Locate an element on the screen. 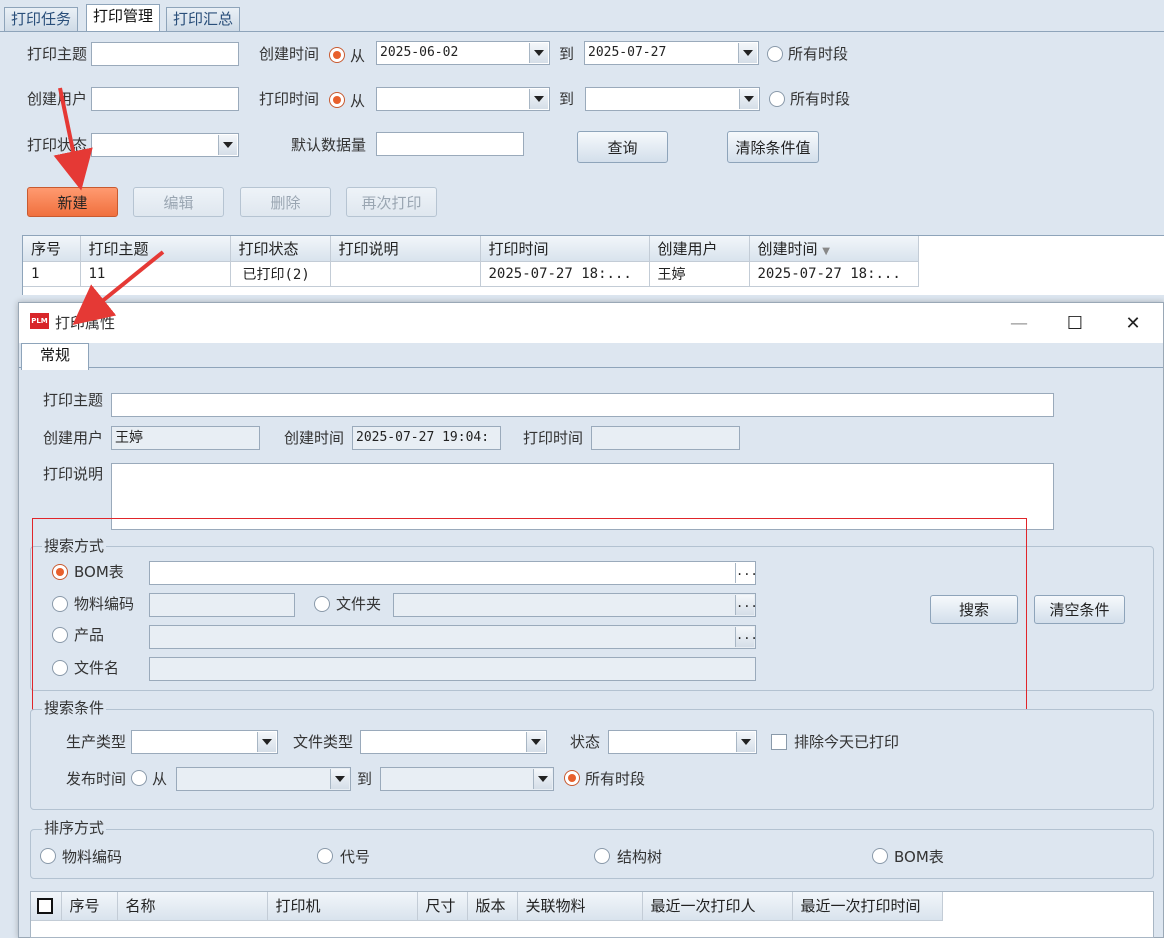 This screenshot has width=1164, height=938. exclude-today-label: 排除今天已打印 is located at coordinates (847, 742).